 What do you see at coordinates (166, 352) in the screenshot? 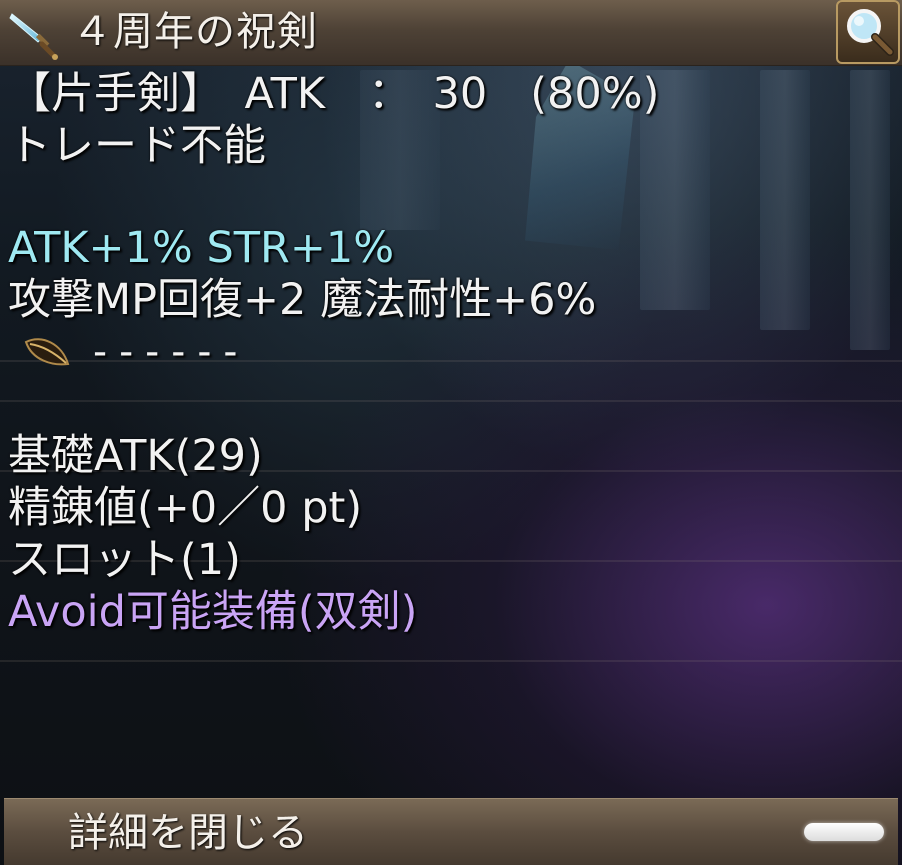
I see `slot-empty-indicator: ------` at bounding box center [166, 352].